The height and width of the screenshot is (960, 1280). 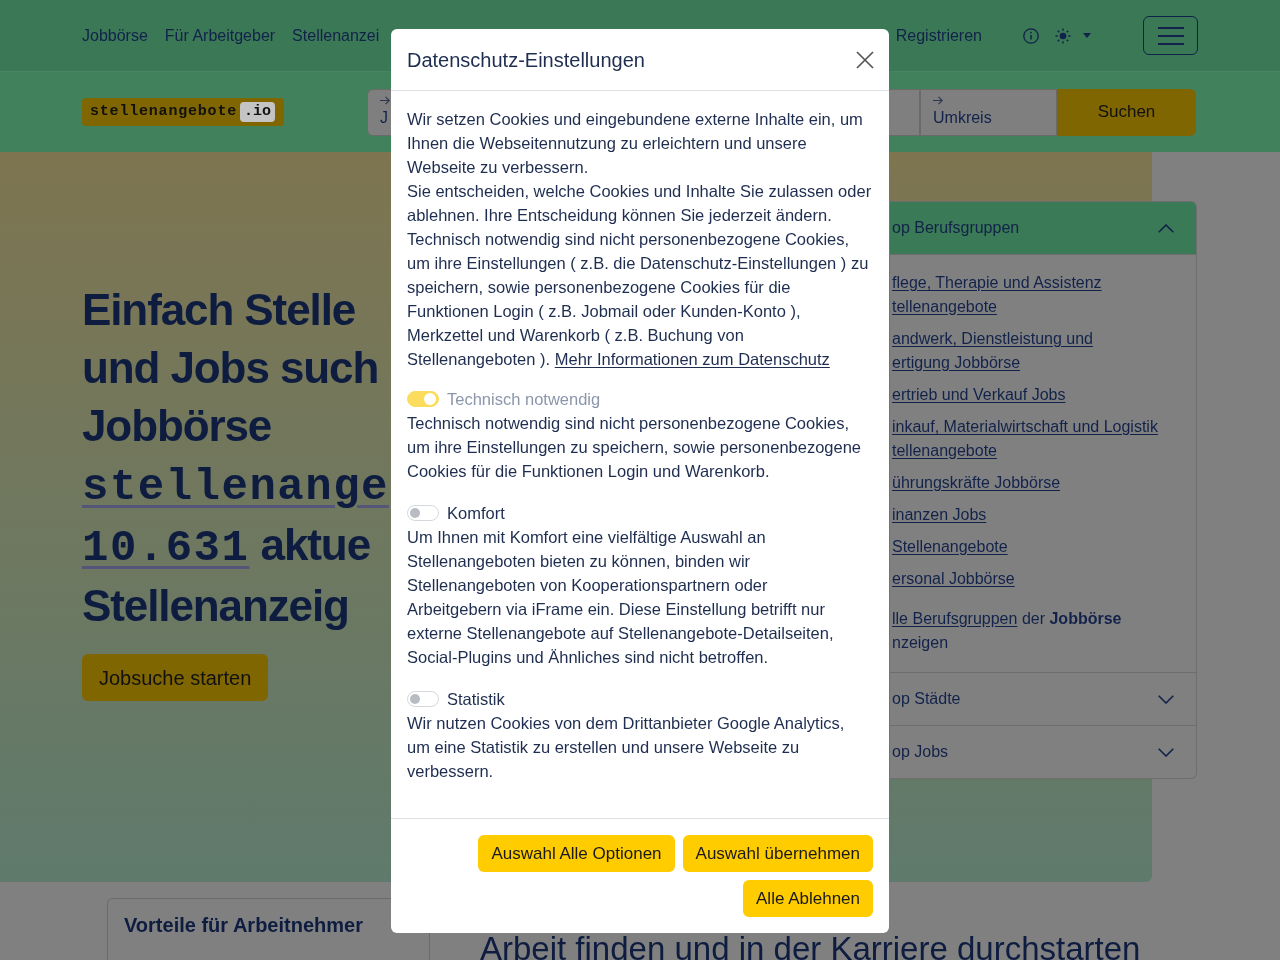 I want to click on section-heading: Arbeit finden und in der Karriere durchstarten, so click(x=810, y=948).